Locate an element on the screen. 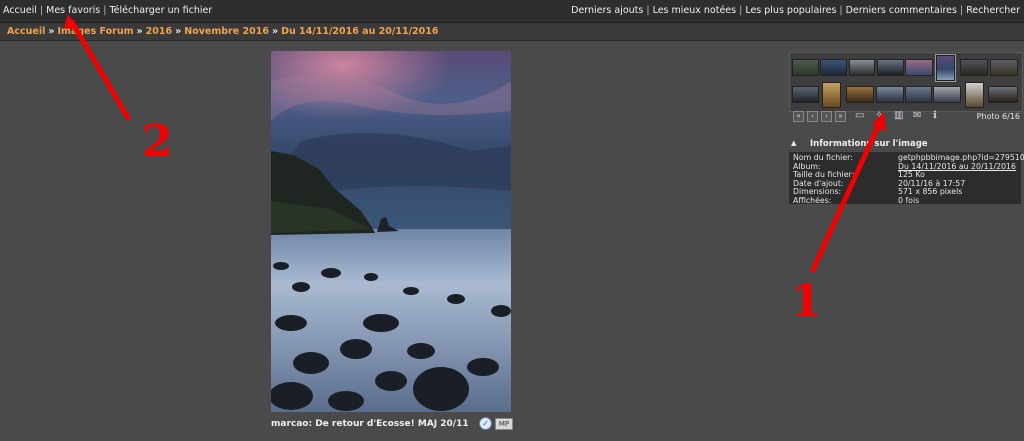 The image size is (1024, 441). slideshow-icon: ▭ is located at coordinates (859, 116).